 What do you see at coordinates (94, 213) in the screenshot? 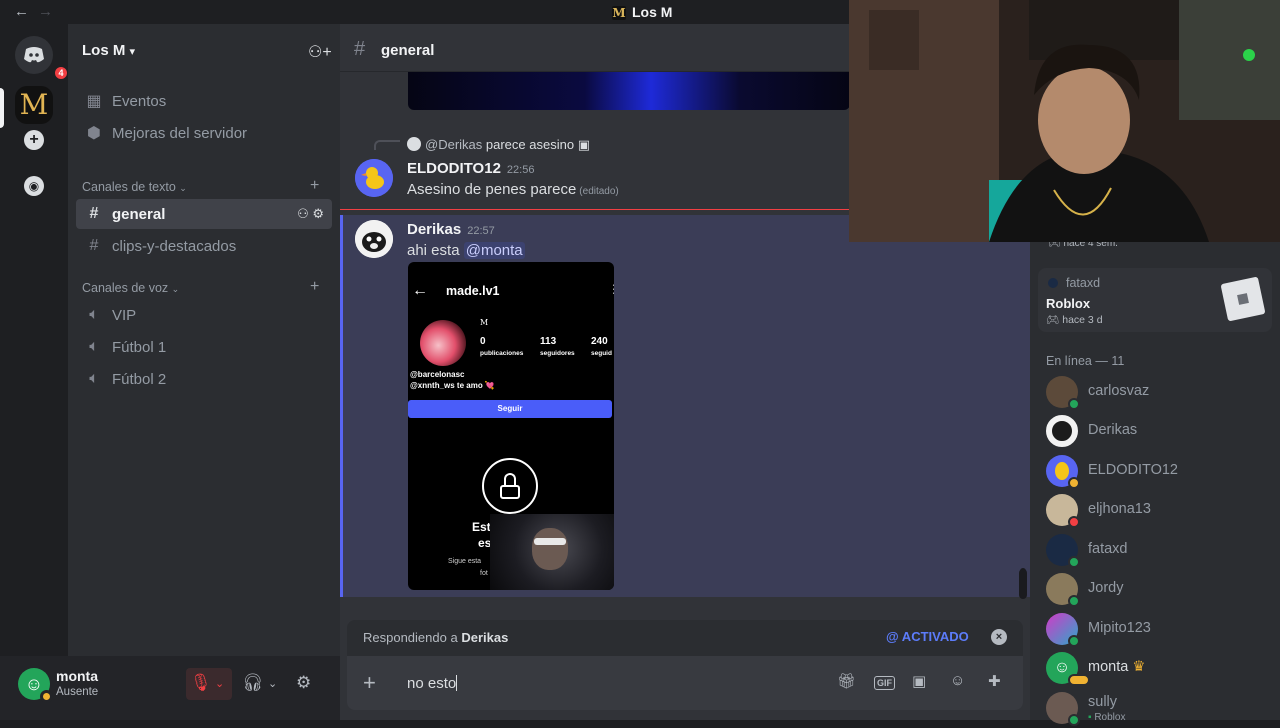
I see `hash-icon: #` at bounding box center [94, 213].